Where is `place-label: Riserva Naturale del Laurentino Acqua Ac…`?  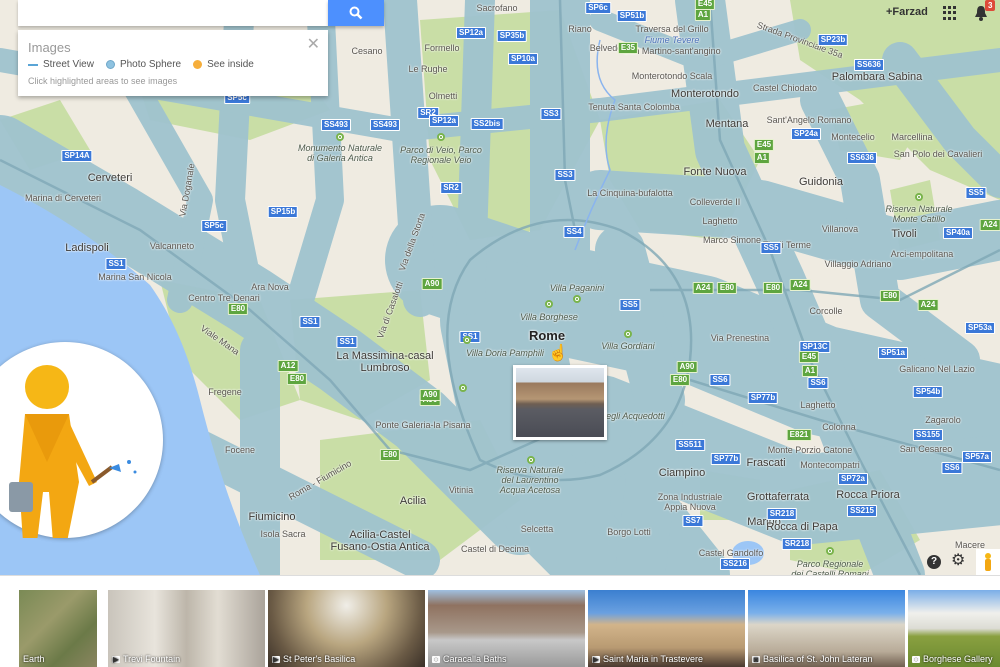 place-label: Riserva Naturale del Laurentino Acqua Ac… is located at coordinates (529, 480).